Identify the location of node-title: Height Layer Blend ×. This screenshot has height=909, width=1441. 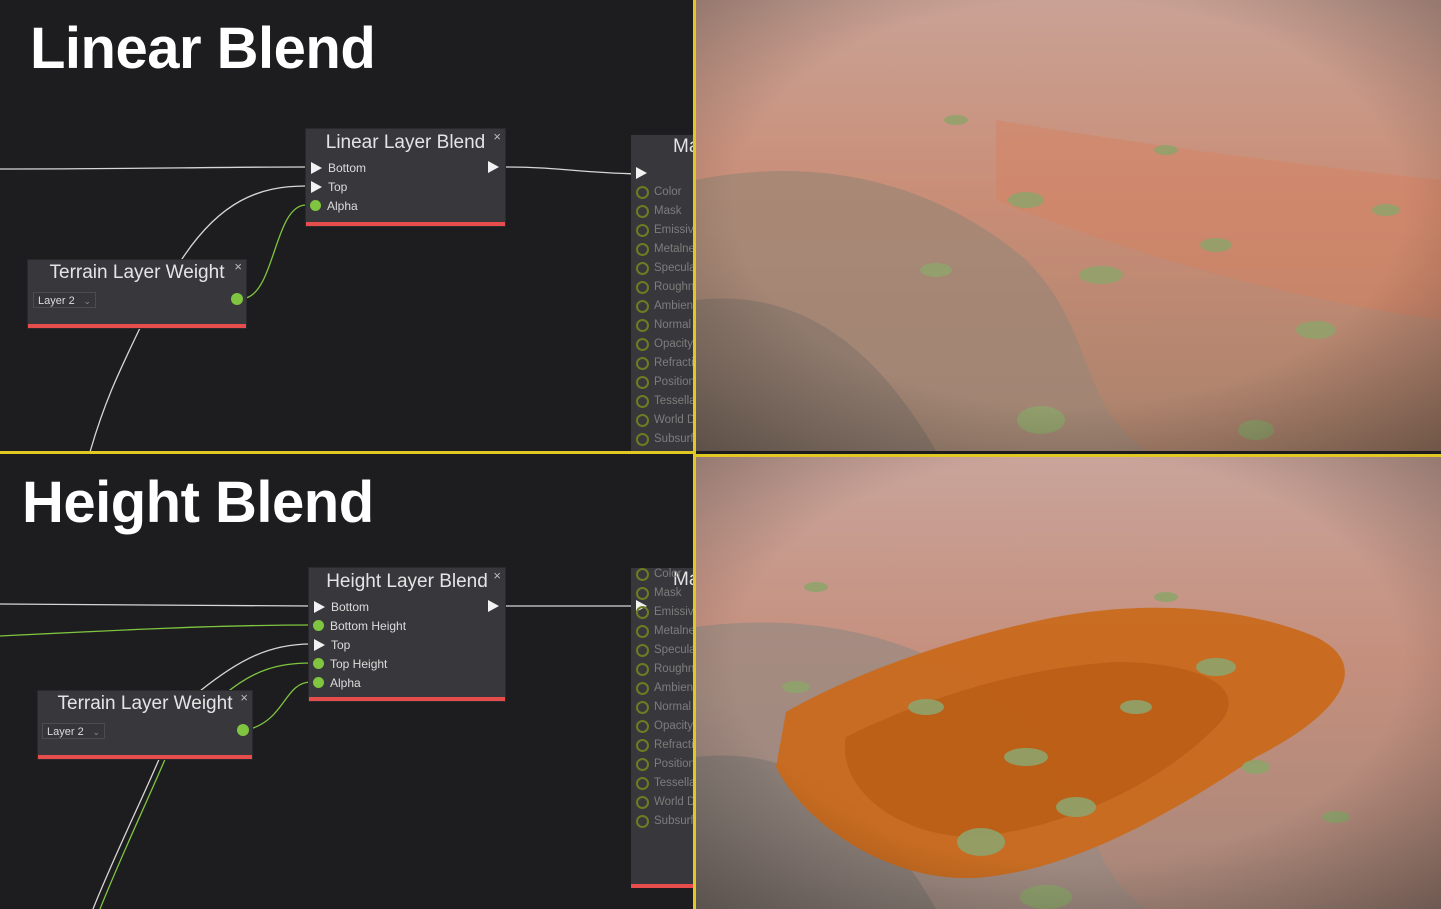
(407, 582).